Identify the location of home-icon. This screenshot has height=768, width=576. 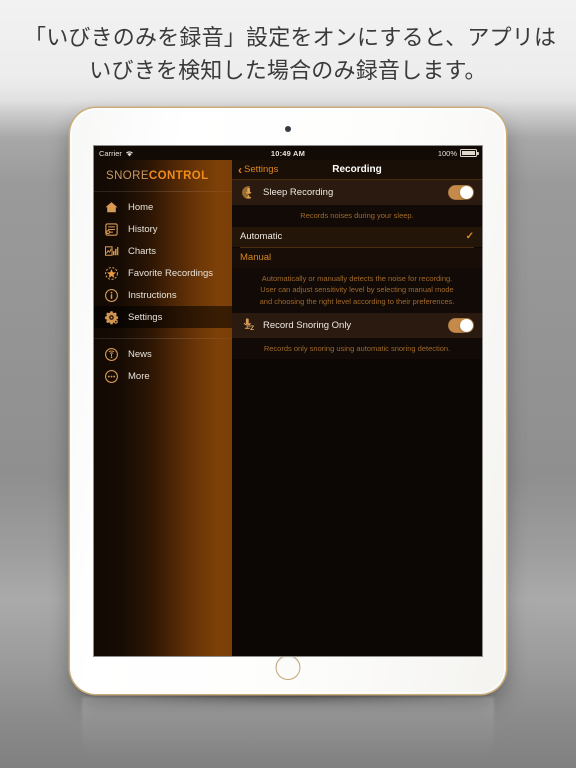
(111, 207).